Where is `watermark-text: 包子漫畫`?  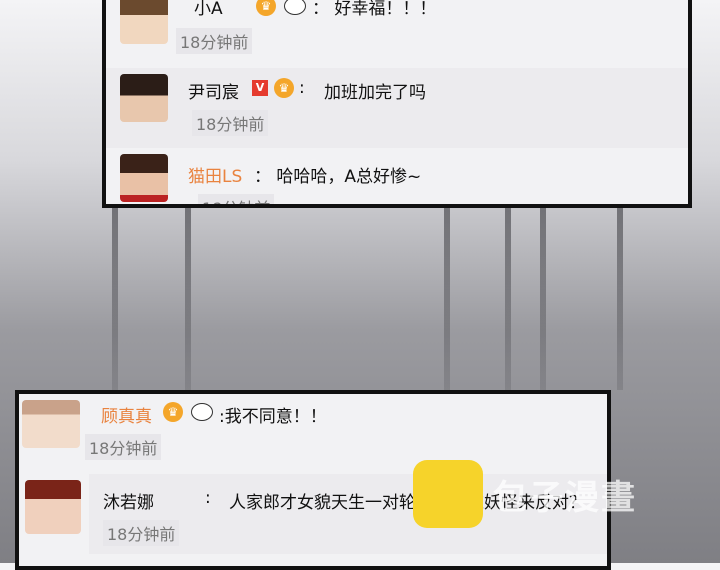 watermark-text: 包子漫畫 is located at coordinates (565, 498).